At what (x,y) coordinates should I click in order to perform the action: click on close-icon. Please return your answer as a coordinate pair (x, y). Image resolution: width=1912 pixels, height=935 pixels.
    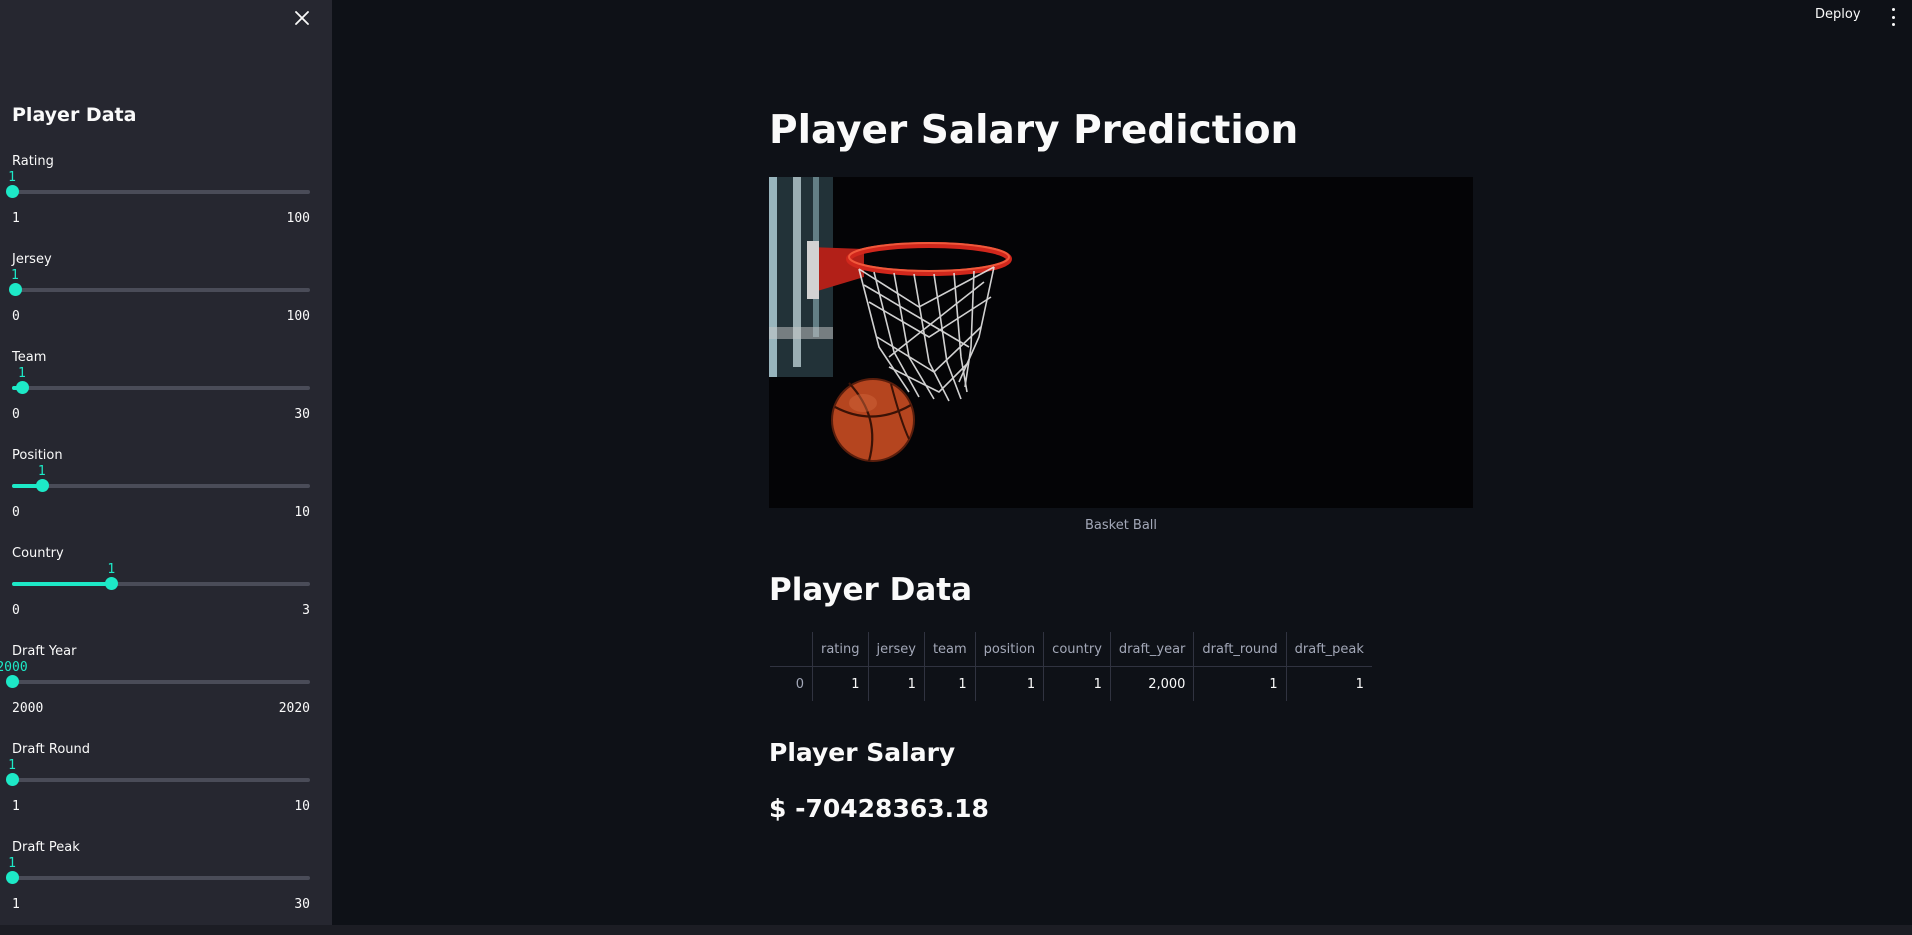
    Looking at the image, I should click on (302, 18).